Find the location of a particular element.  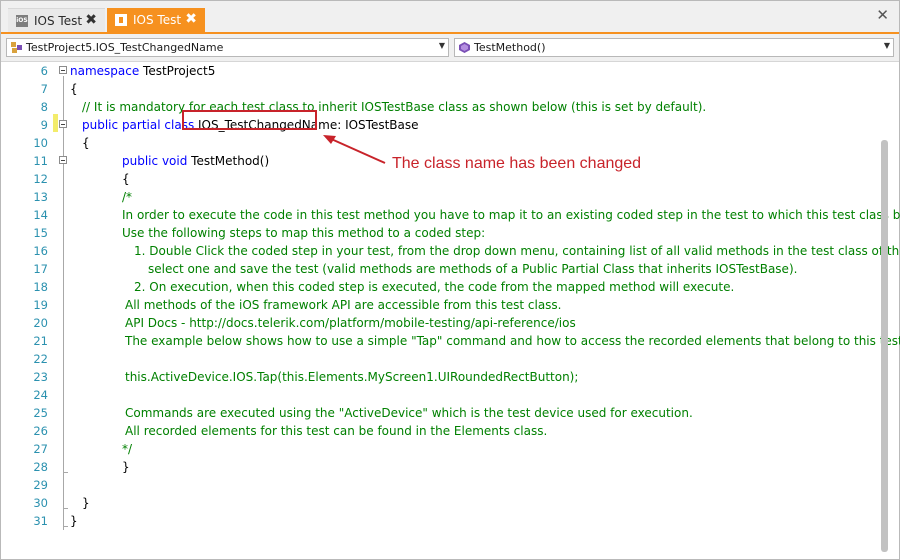

line-number: 15 is located at coordinates (40, 233).